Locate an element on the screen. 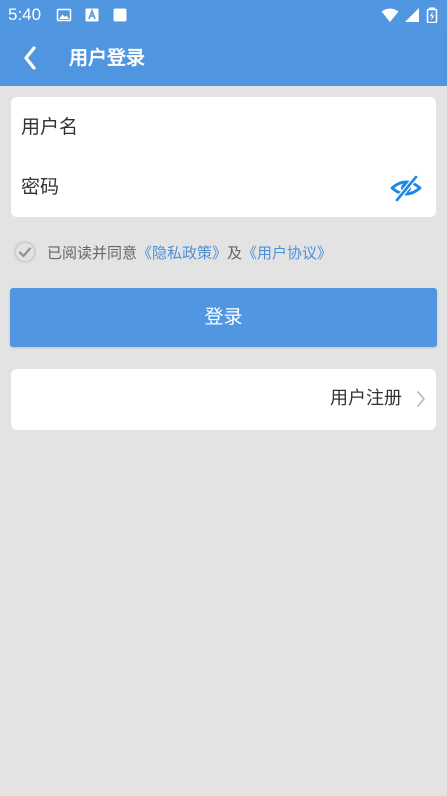  app-bar: 用户登录 is located at coordinates (223, 58).